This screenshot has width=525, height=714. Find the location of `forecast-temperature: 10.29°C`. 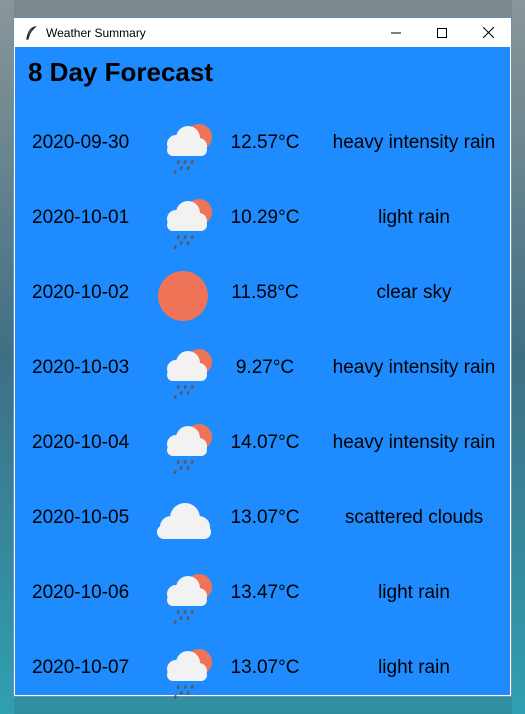

forecast-temperature: 10.29°C is located at coordinates (265, 217).